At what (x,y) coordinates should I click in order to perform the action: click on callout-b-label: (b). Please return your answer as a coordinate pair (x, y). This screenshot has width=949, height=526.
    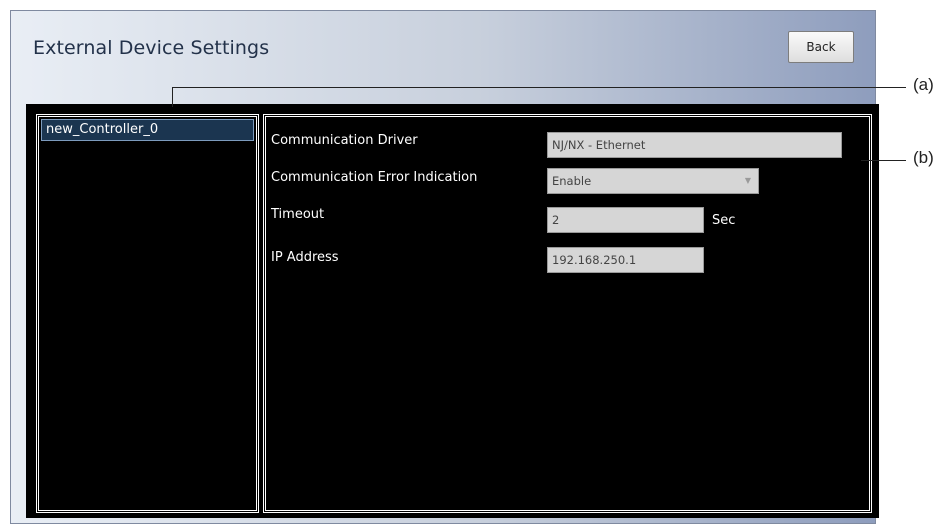
    Looking at the image, I should click on (923, 157).